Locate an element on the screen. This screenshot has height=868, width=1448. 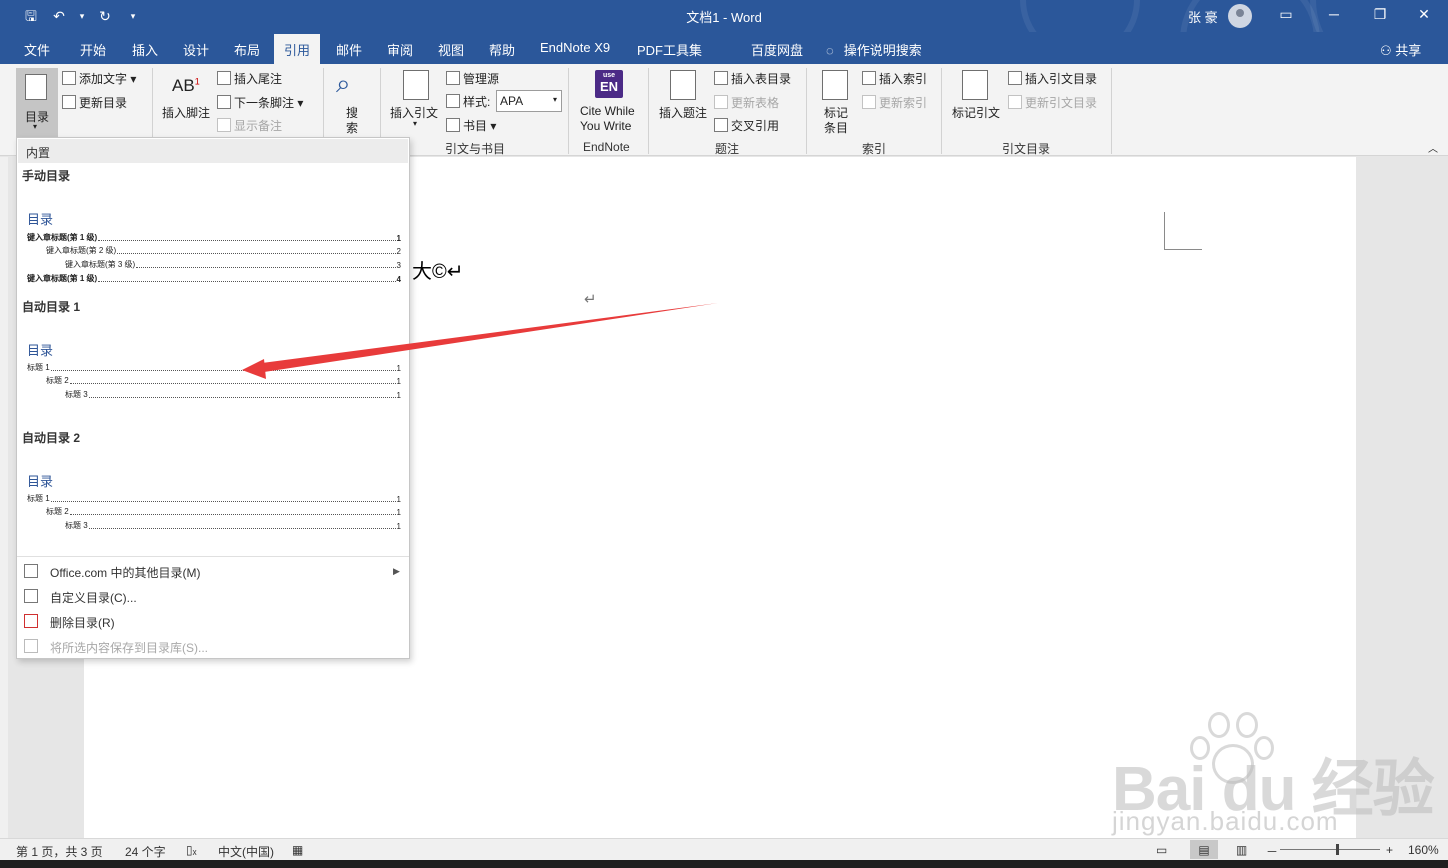
tab-insert: 插入 is located at coordinates (145, 49).